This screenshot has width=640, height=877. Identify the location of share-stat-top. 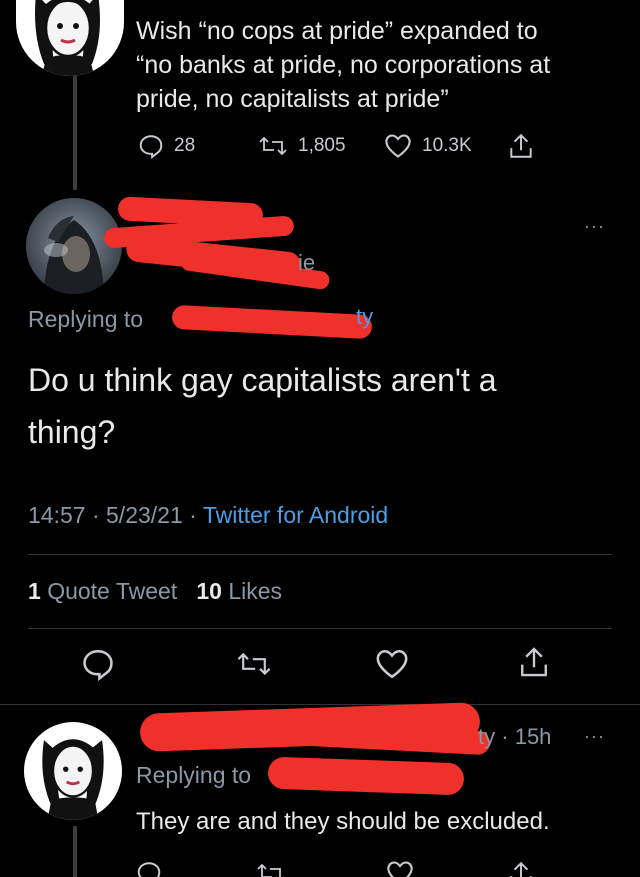
(521, 146).